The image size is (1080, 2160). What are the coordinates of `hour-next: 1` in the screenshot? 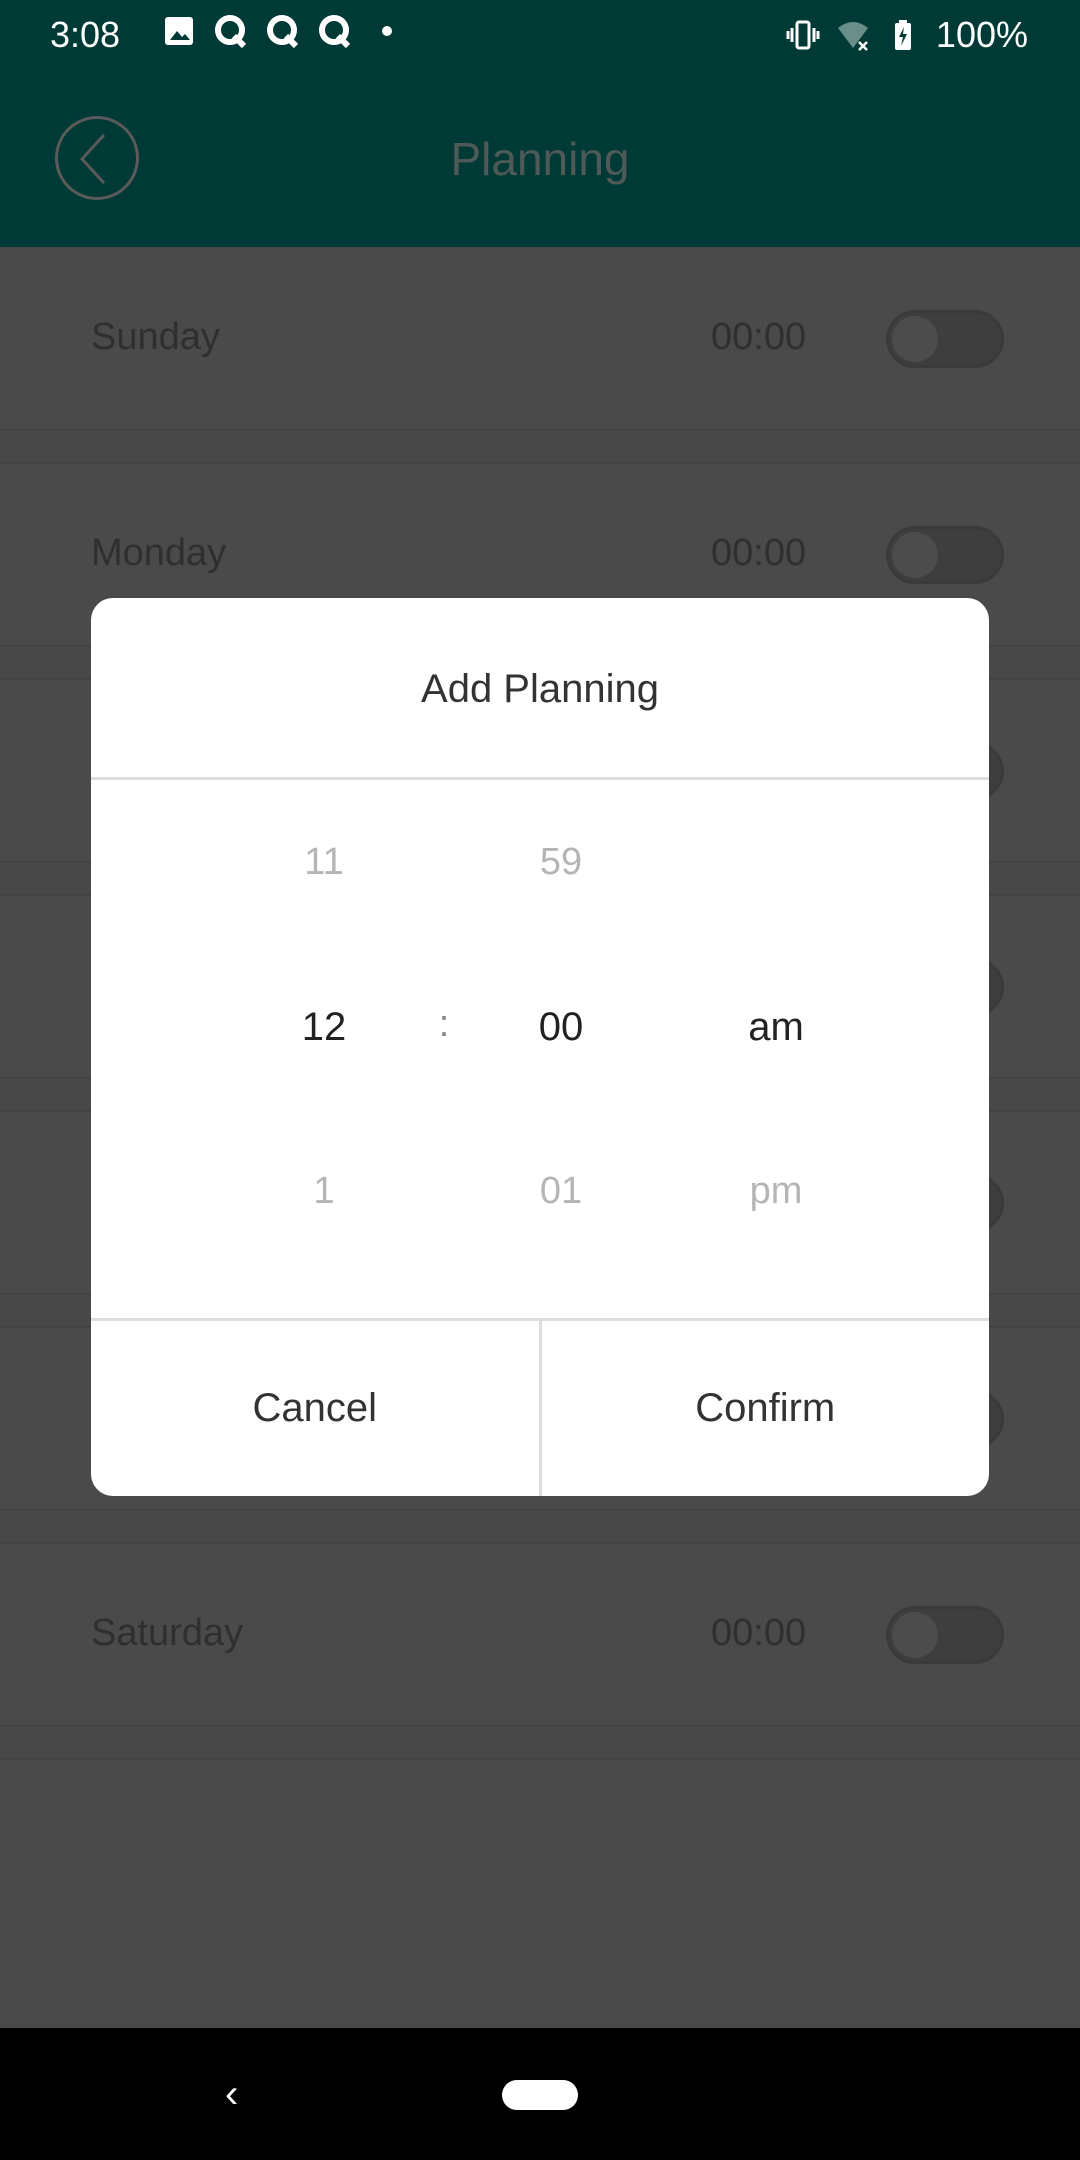 It's located at (323, 1191).